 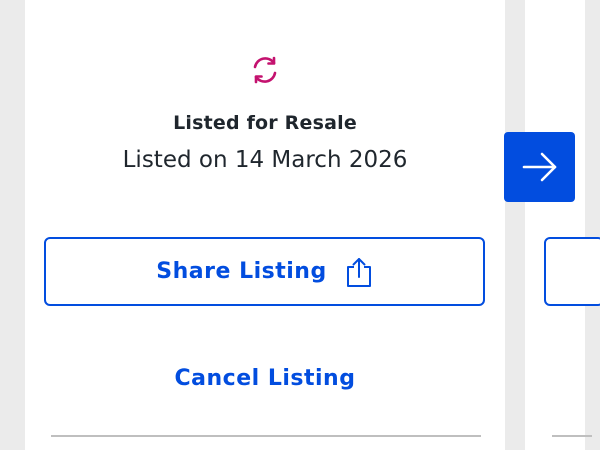 I want to click on cancel-listing-link: Cancel Listing, so click(x=265, y=378).